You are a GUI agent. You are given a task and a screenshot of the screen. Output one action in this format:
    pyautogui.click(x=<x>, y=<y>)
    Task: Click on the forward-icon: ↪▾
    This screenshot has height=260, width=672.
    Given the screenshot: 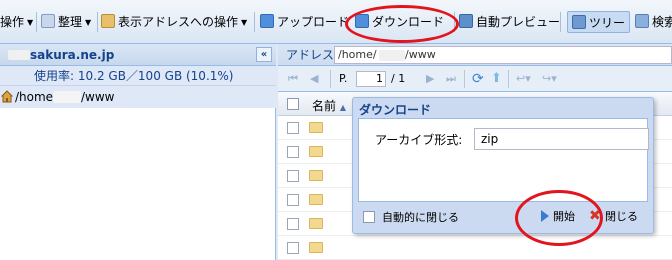 What is the action you would take?
    pyautogui.click(x=549, y=79)
    